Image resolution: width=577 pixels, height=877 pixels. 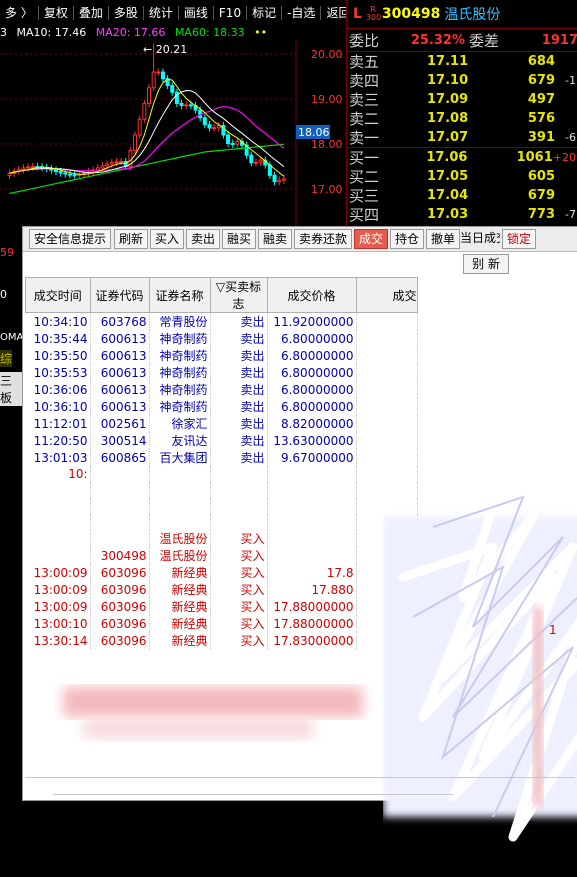 I want to click on col-header-time: 成交时间, so click(x=58, y=295).